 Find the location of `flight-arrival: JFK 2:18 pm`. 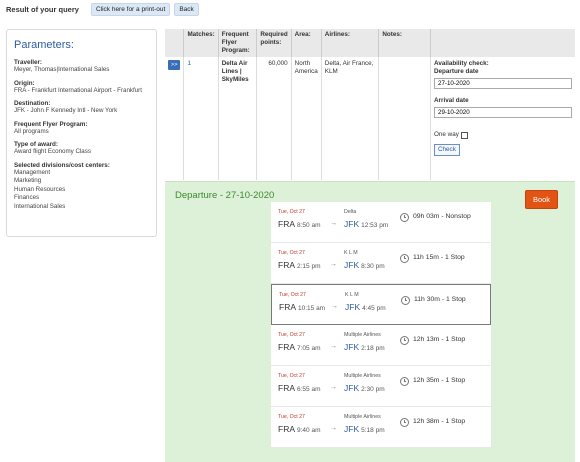

flight-arrival: JFK 2:18 pm is located at coordinates (364, 347).